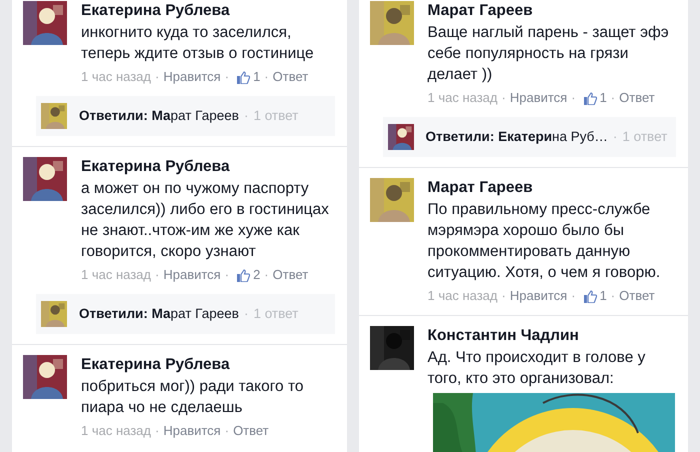 The height and width of the screenshot is (452, 700). What do you see at coordinates (554, 336) in the screenshot?
I see `author-name: Константин Чадлин` at bounding box center [554, 336].